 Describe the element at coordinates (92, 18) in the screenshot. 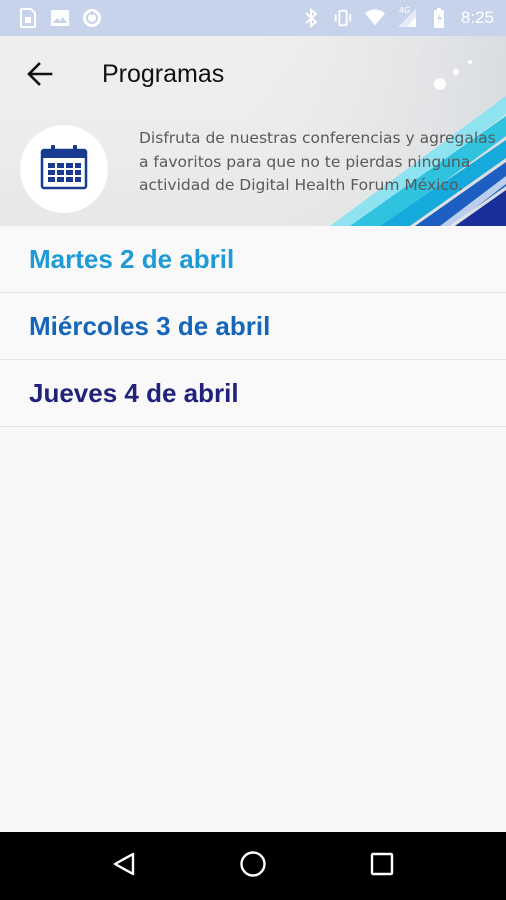

I see `sync-icon` at that location.